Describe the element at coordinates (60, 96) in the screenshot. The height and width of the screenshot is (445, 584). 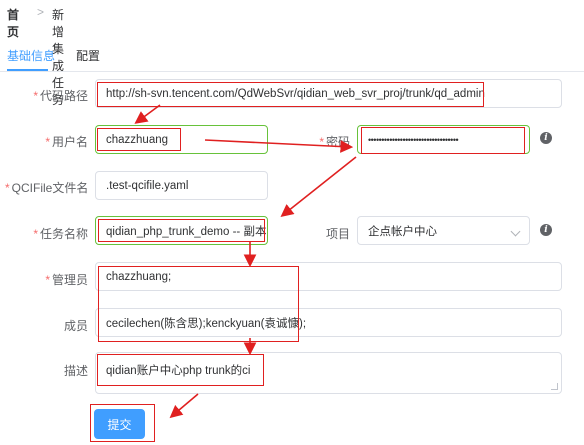
I see `code-path-label: * 代码路径` at that location.